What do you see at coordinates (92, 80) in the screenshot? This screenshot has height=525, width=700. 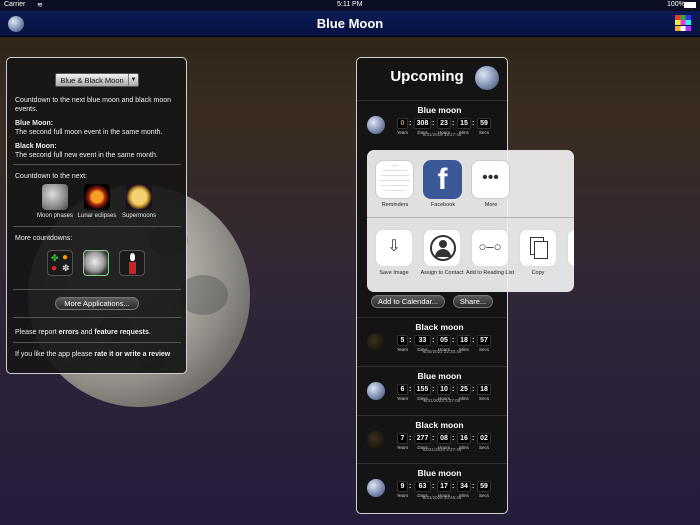 I see `dropdown-value: Blue & Black Moon` at bounding box center [92, 80].